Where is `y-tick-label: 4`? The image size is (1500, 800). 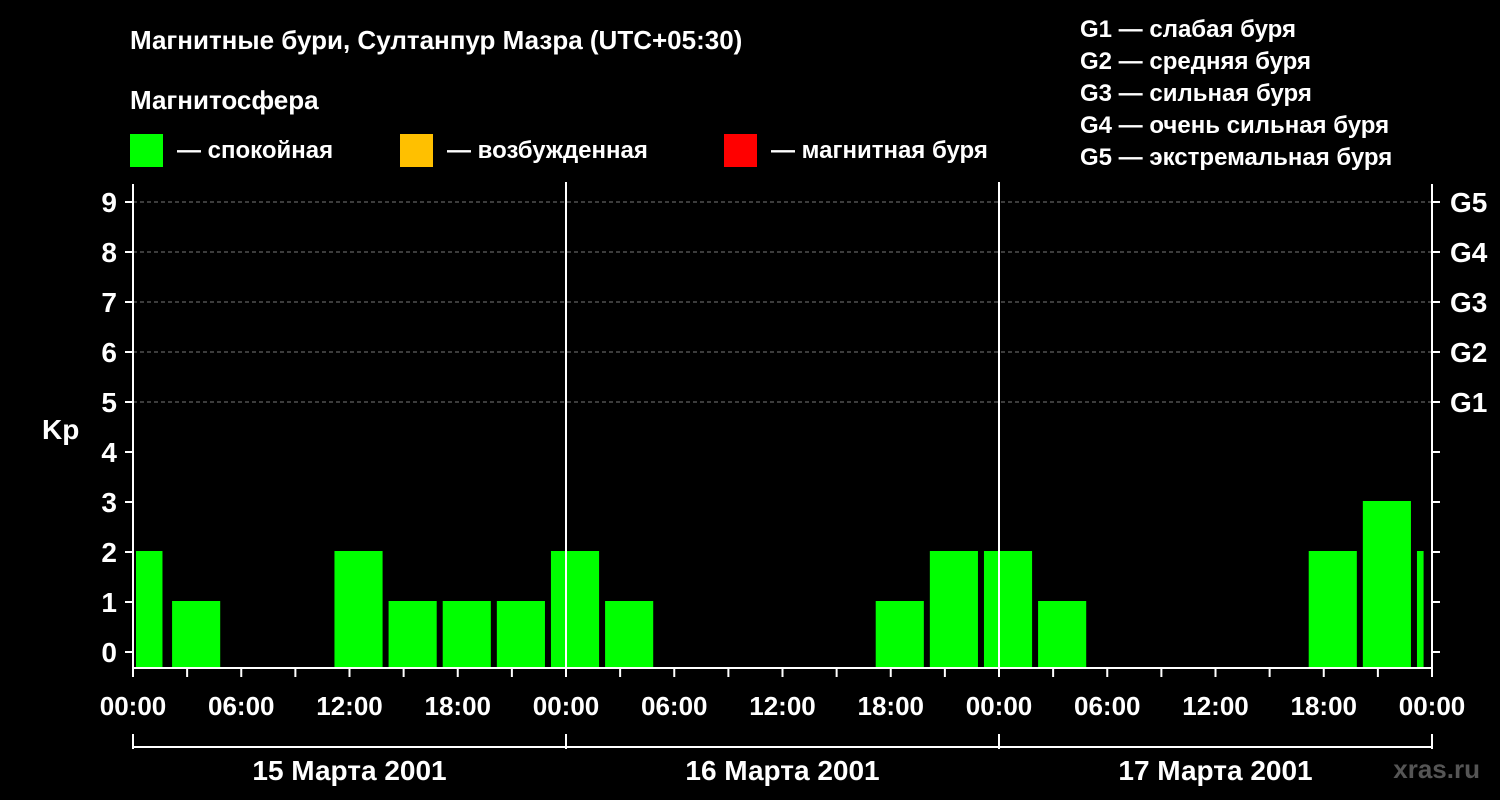 y-tick-label: 4 is located at coordinates (109, 452).